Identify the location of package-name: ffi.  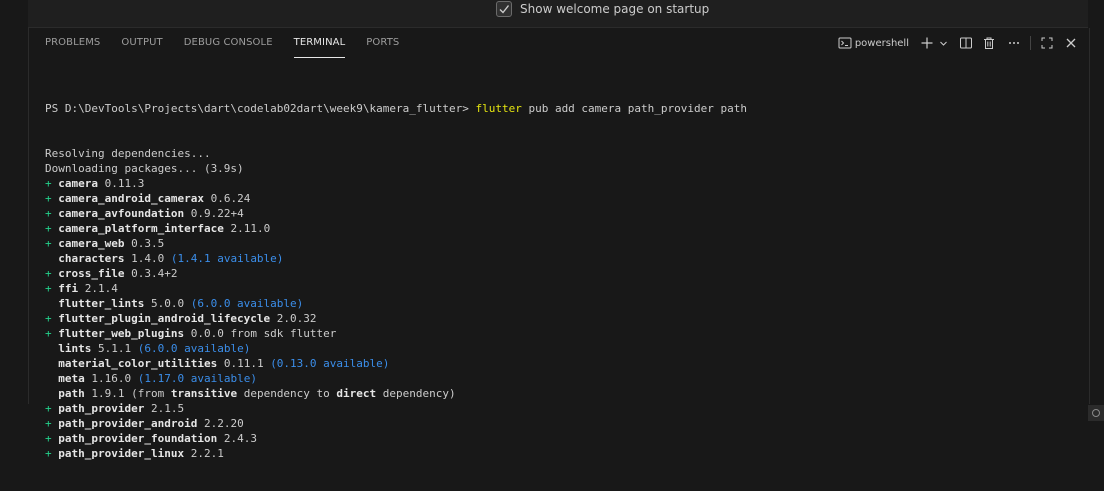
(68, 288).